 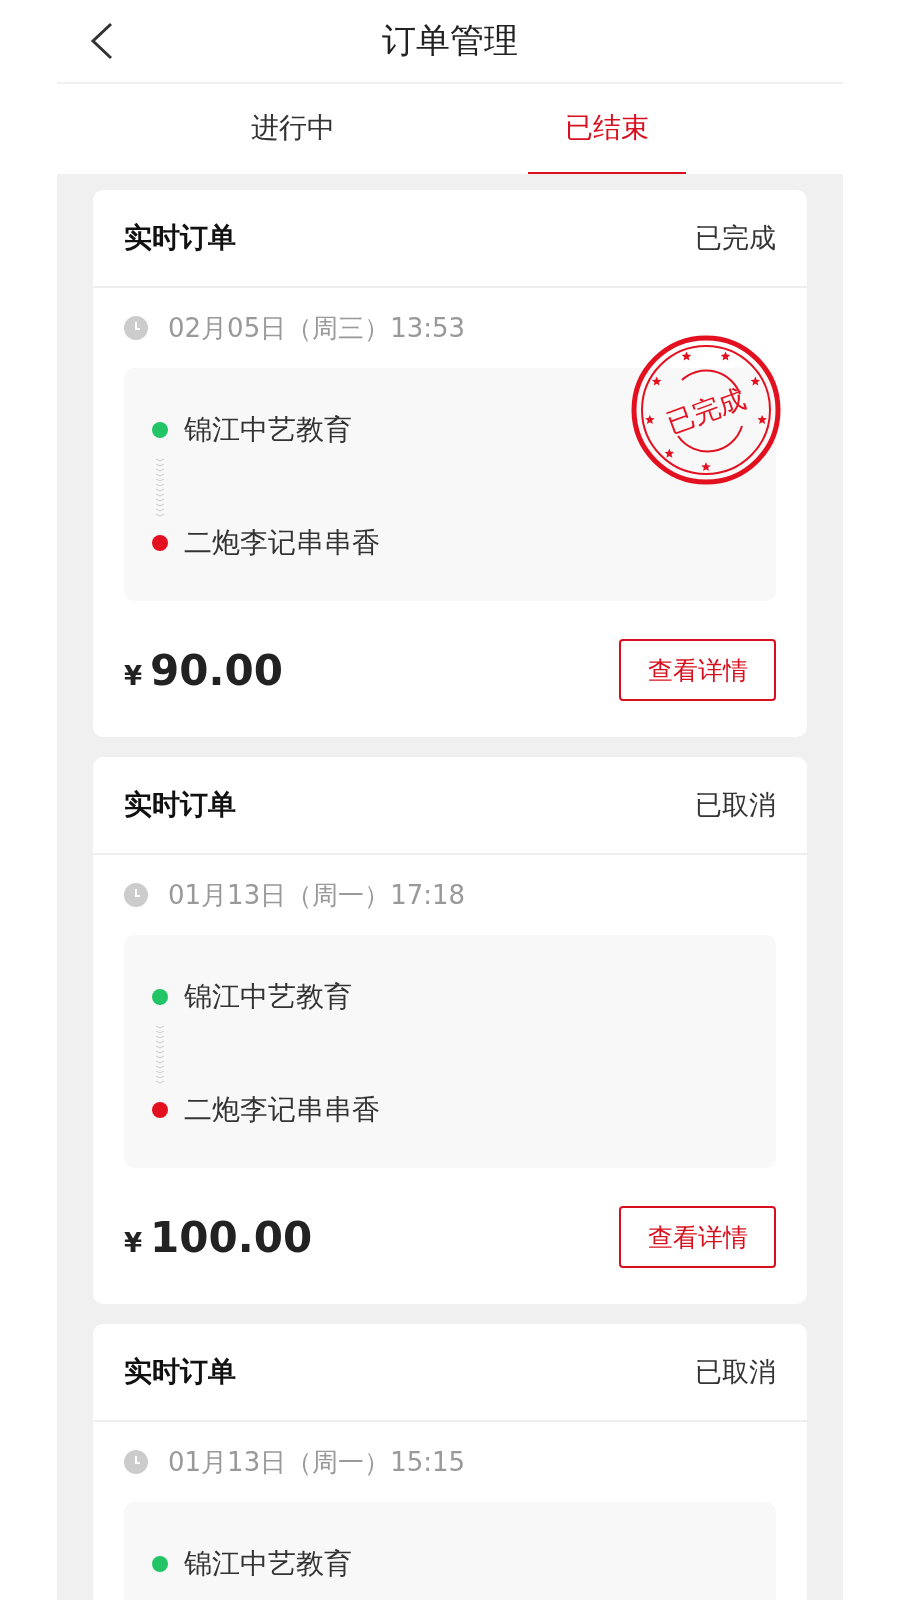 I want to click on tab: 进行中, so click(x=293, y=129).